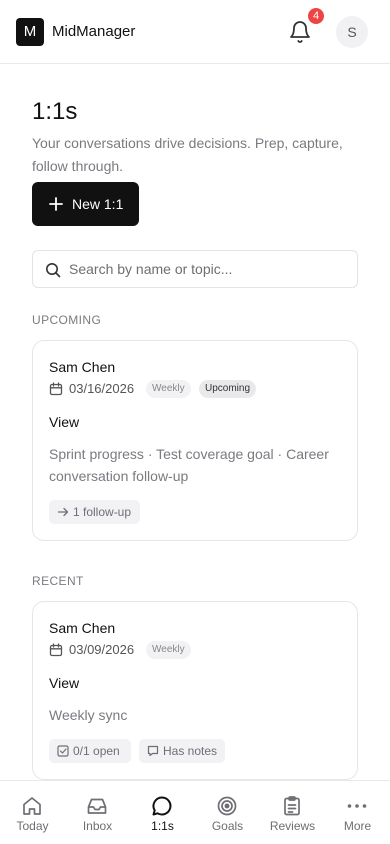 The width and height of the screenshot is (390, 844). Describe the element at coordinates (352, 32) in the screenshot. I see `user-avatar: S` at that location.